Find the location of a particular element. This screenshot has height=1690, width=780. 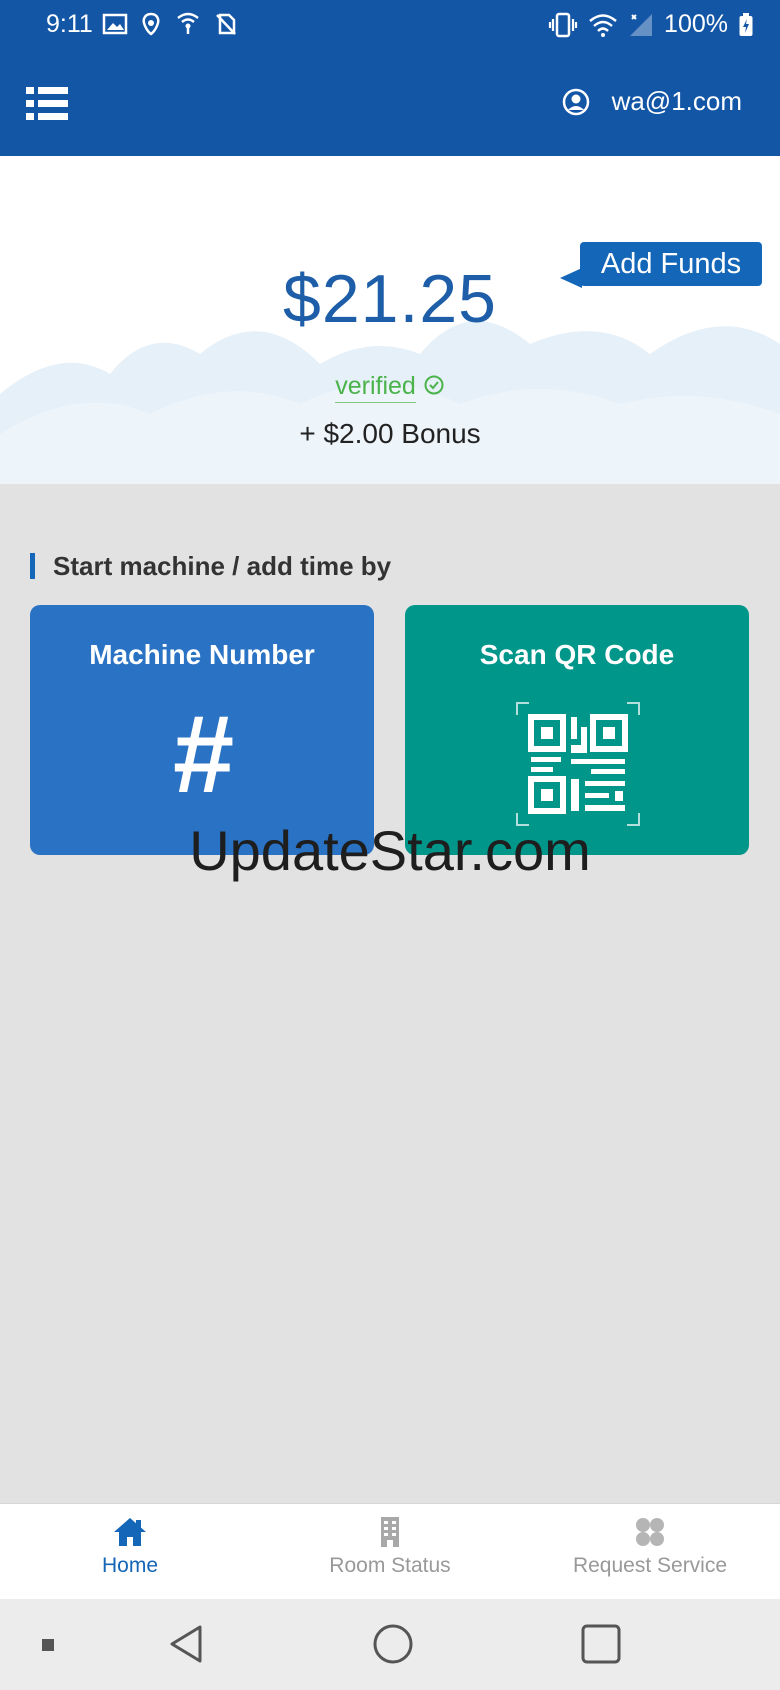

nav-home-label: Home is located at coordinates (130, 1565).